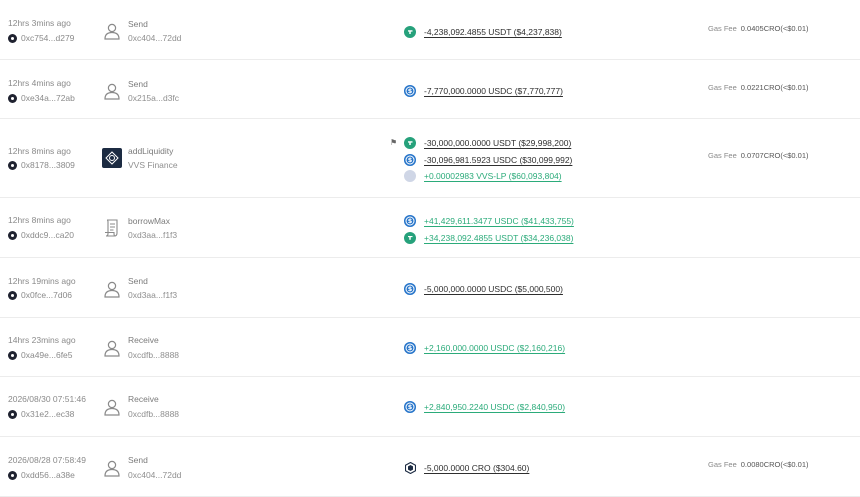 The image size is (860, 497). What do you see at coordinates (494, 348) in the screenshot?
I see `token-amount: +2,160,000.0000 USDC ($2,160,216)` at bounding box center [494, 348].